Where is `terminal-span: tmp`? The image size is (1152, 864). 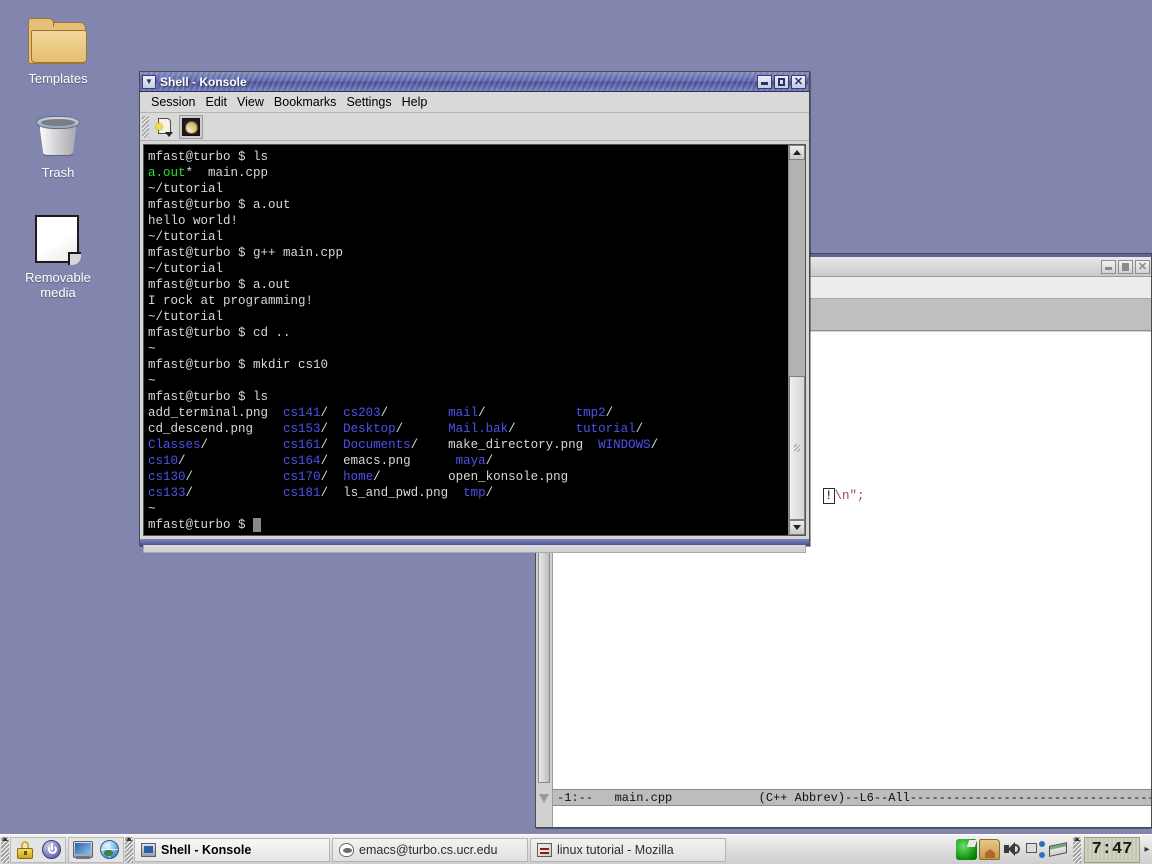 terminal-span: tmp is located at coordinates (474, 493).